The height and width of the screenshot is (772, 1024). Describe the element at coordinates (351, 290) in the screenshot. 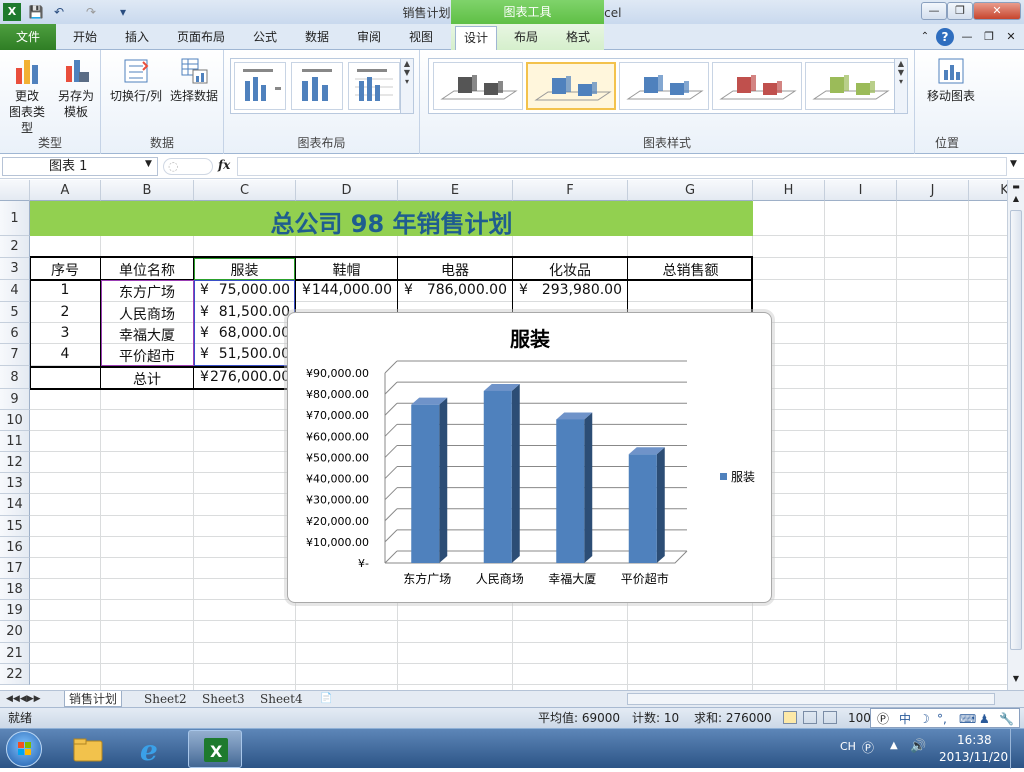

I see `cell-d4: 144,000.00` at that location.